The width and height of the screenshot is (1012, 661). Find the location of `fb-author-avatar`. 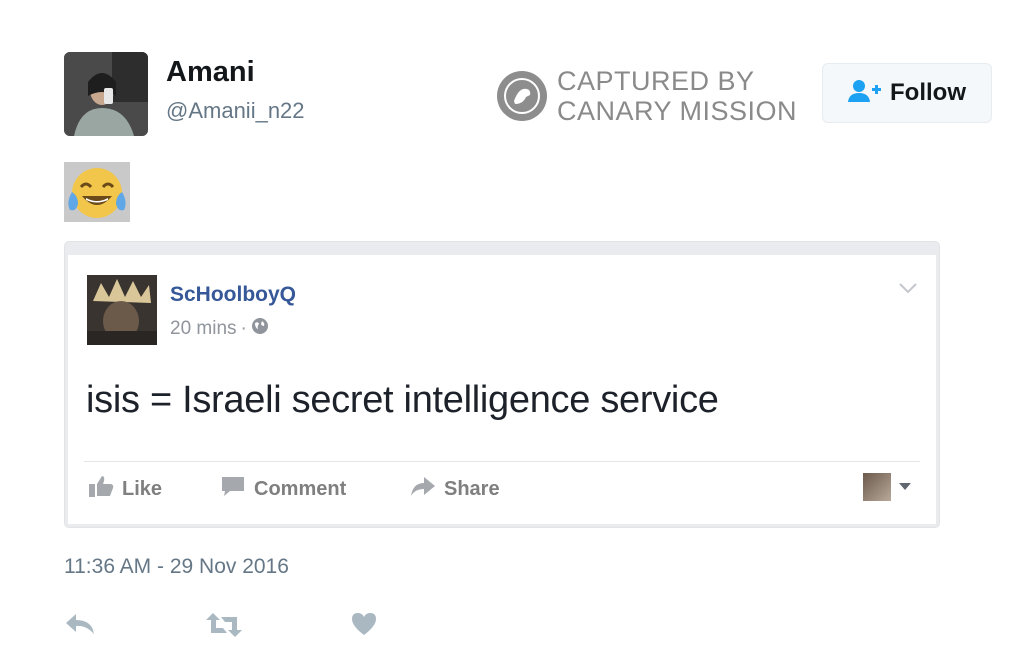

fb-author-avatar is located at coordinates (122, 310).